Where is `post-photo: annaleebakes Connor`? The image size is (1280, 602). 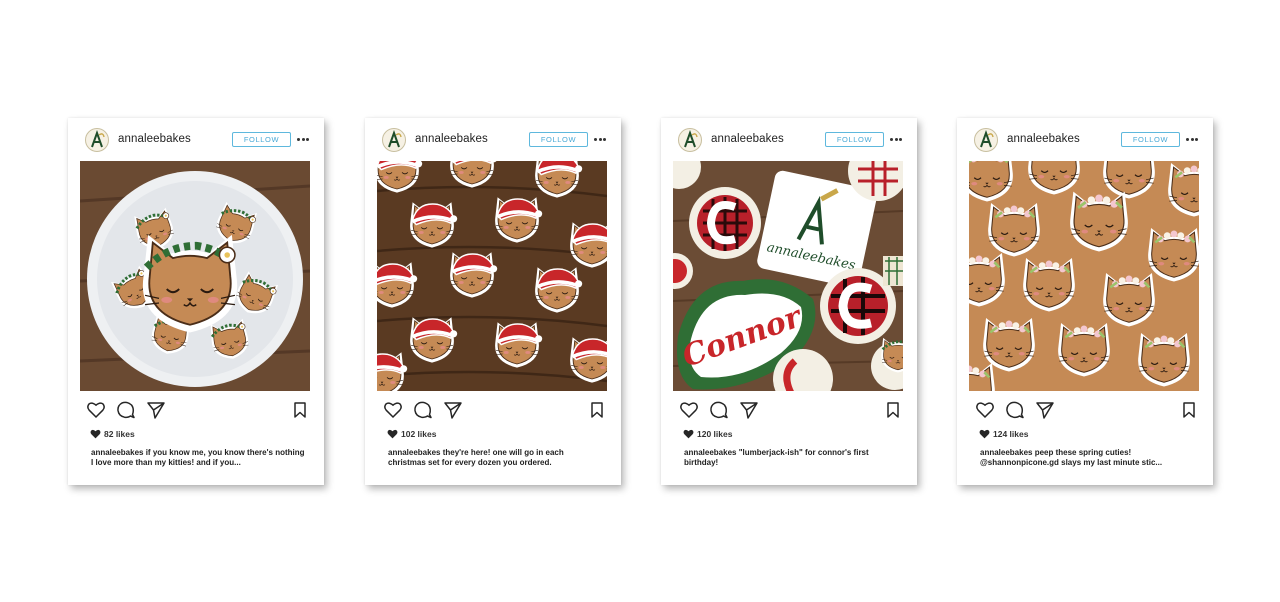 post-photo: annaleebakes Connor is located at coordinates (788, 276).